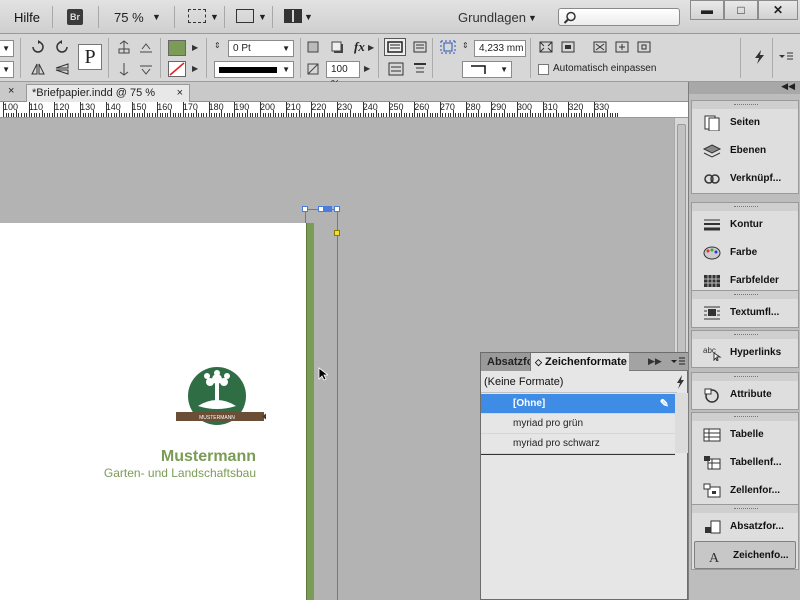 This screenshot has width=800, height=600. What do you see at coordinates (124, 47) in the screenshot?
I see `select-container-icon` at bounding box center [124, 47].